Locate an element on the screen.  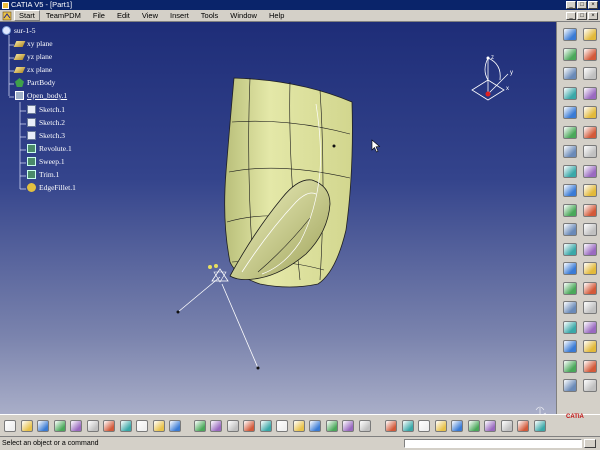
command-input is located at coordinates (493, 443).